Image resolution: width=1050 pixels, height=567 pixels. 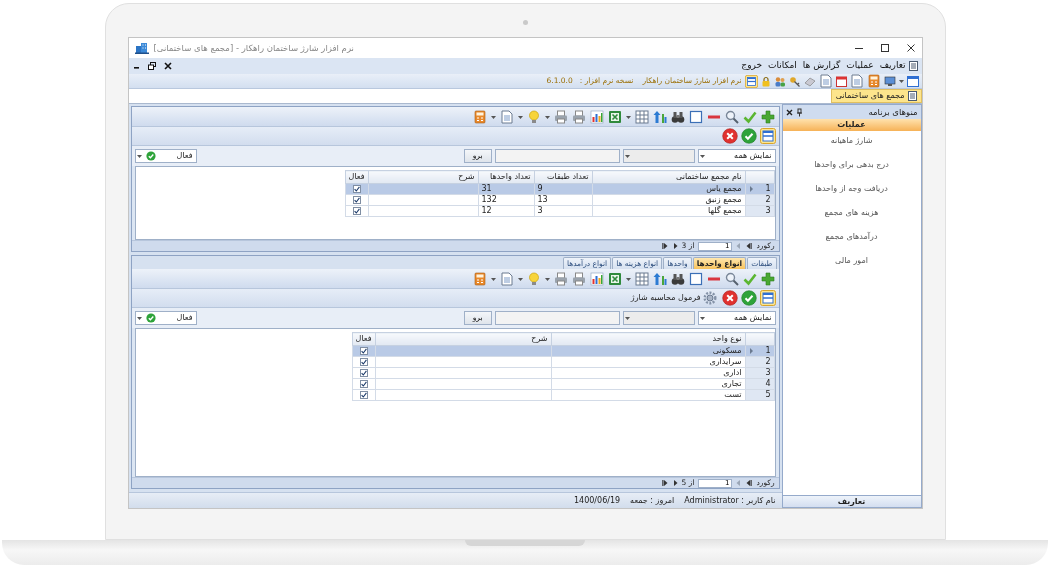 I want to click on sidebar-item: هزینه های مجمع, so click(x=851, y=213).